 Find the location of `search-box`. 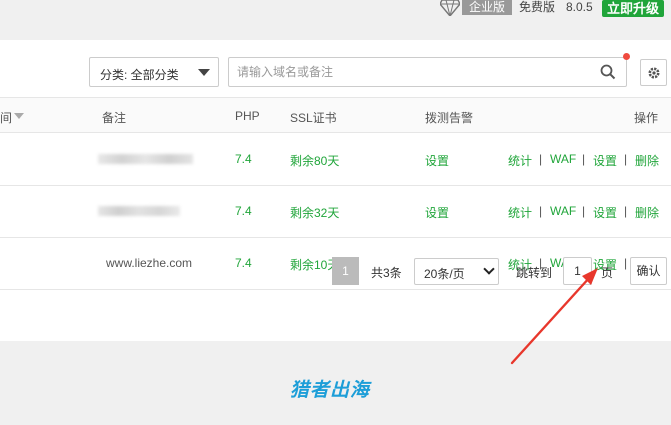

search-box is located at coordinates (427, 72).